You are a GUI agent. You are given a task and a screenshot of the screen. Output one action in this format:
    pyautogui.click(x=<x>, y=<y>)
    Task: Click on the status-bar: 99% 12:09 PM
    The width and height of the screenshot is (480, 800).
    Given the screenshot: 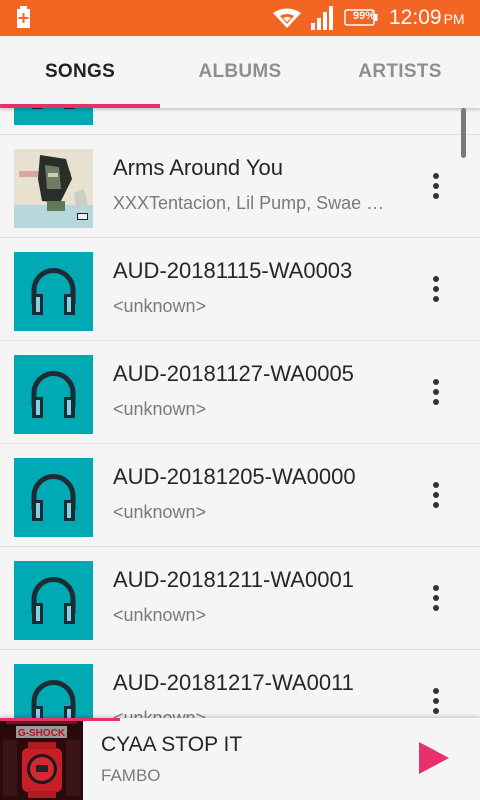 What is the action you would take?
    pyautogui.click(x=240, y=18)
    